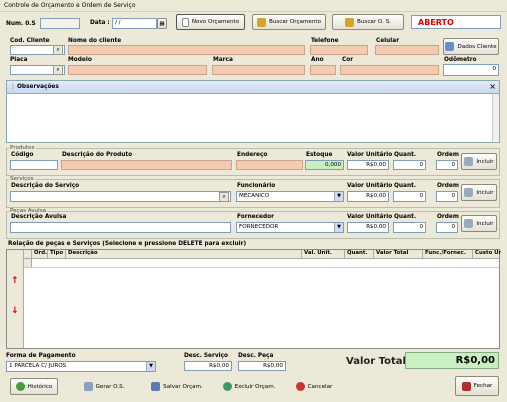 The width and height of the screenshot is (507, 402). I want to click on calendar-button: ▦, so click(162, 23).